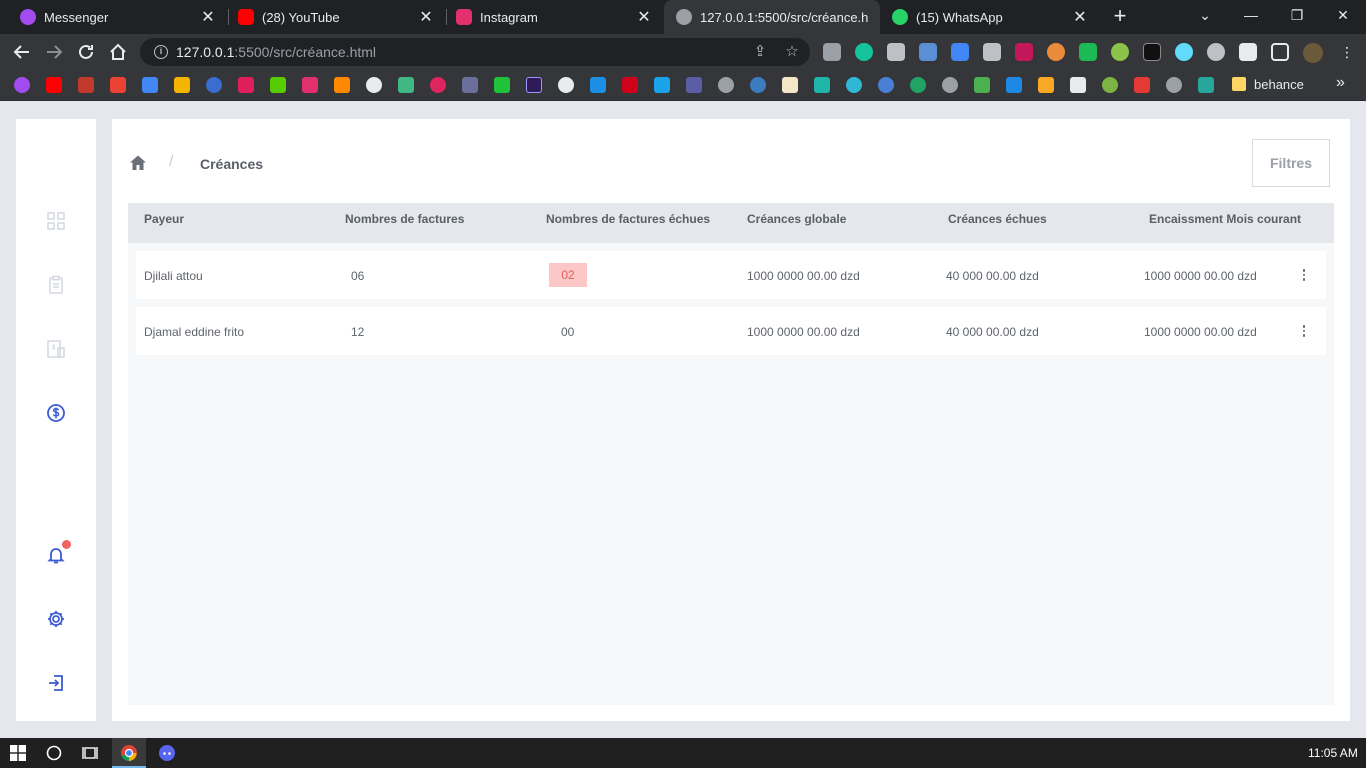 Image resolution: width=1366 pixels, height=768 pixels. What do you see at coordinates (54, 85) in the screenshot?
I see `bookmark-youtube-icon` at bounding box center [54, 85].